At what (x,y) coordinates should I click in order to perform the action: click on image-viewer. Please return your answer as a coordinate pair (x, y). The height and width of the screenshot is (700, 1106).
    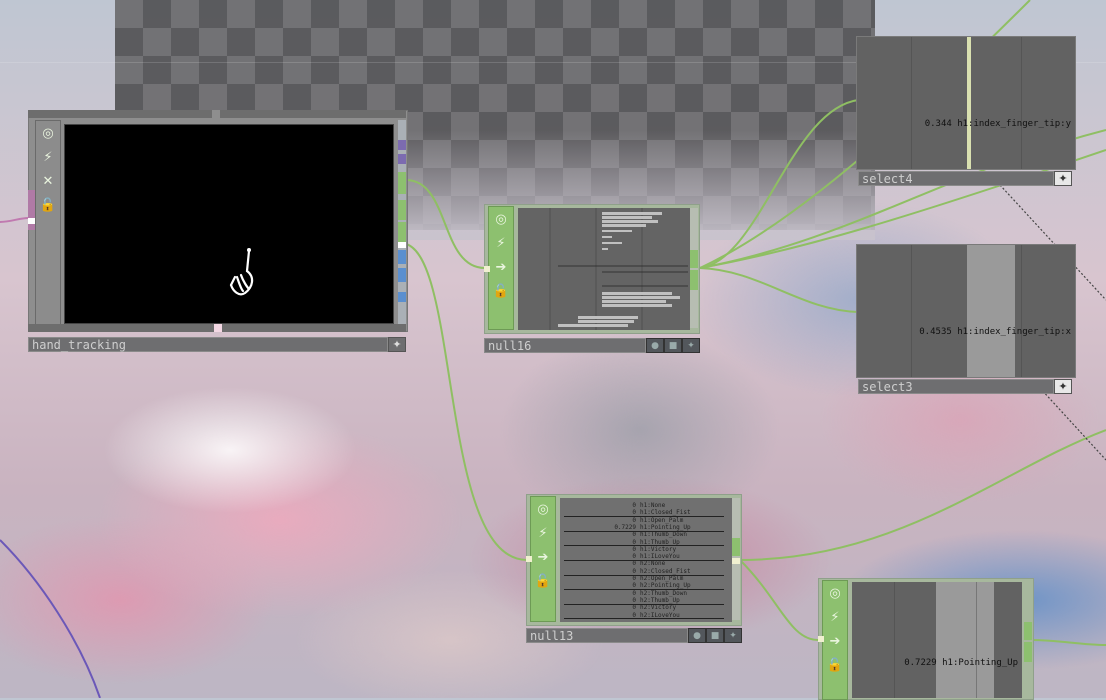
    Looking at the image, I should click on (229, 224).